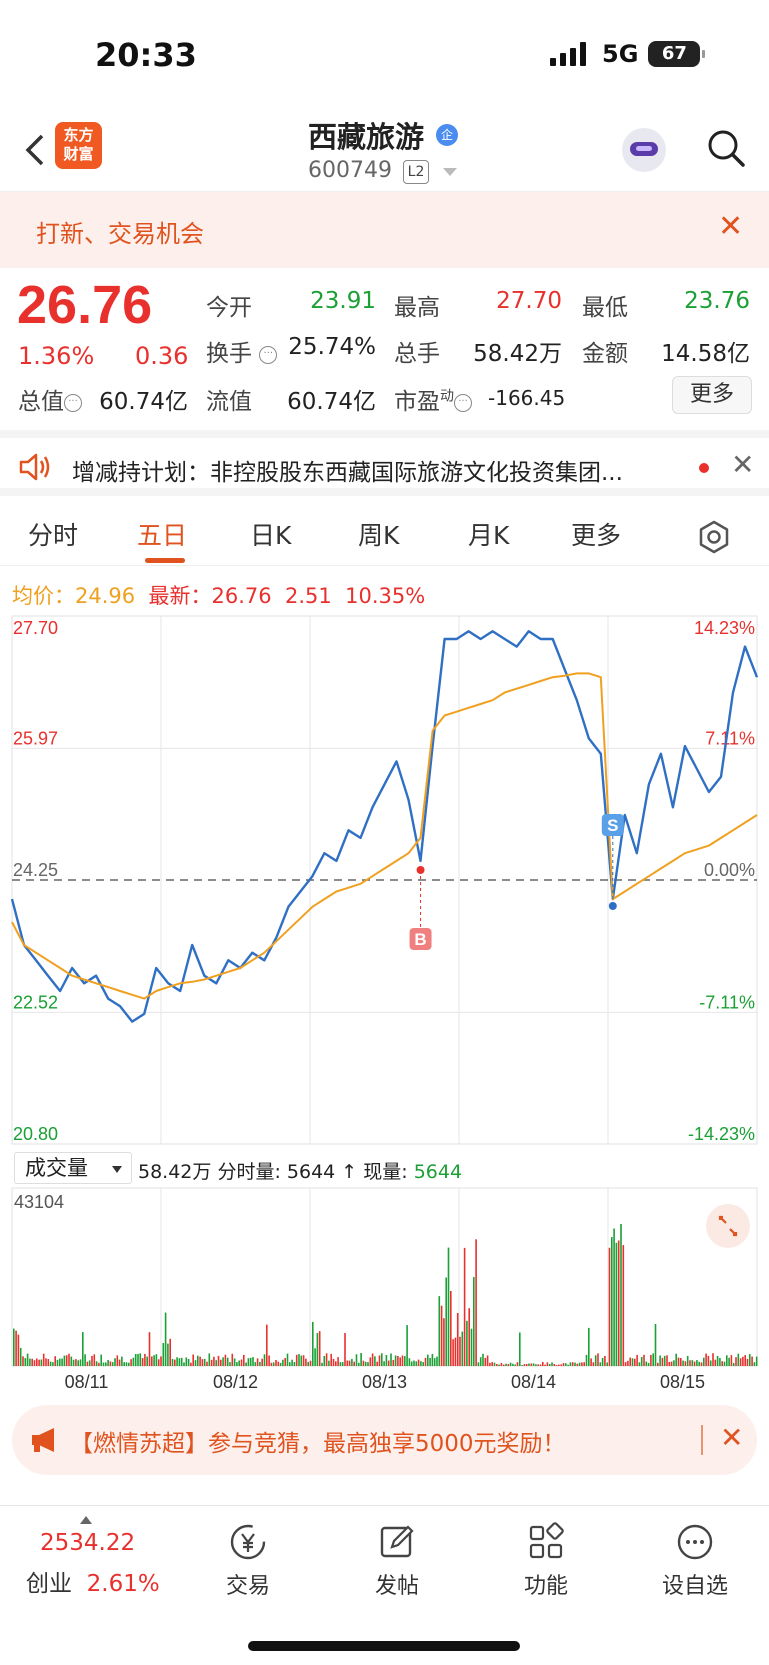 The width and height of the screenshot is (769, 1665). Describe the element at coordinates (87, 1382) in the screenshot. I see `x-tick: 08/11` at that location.